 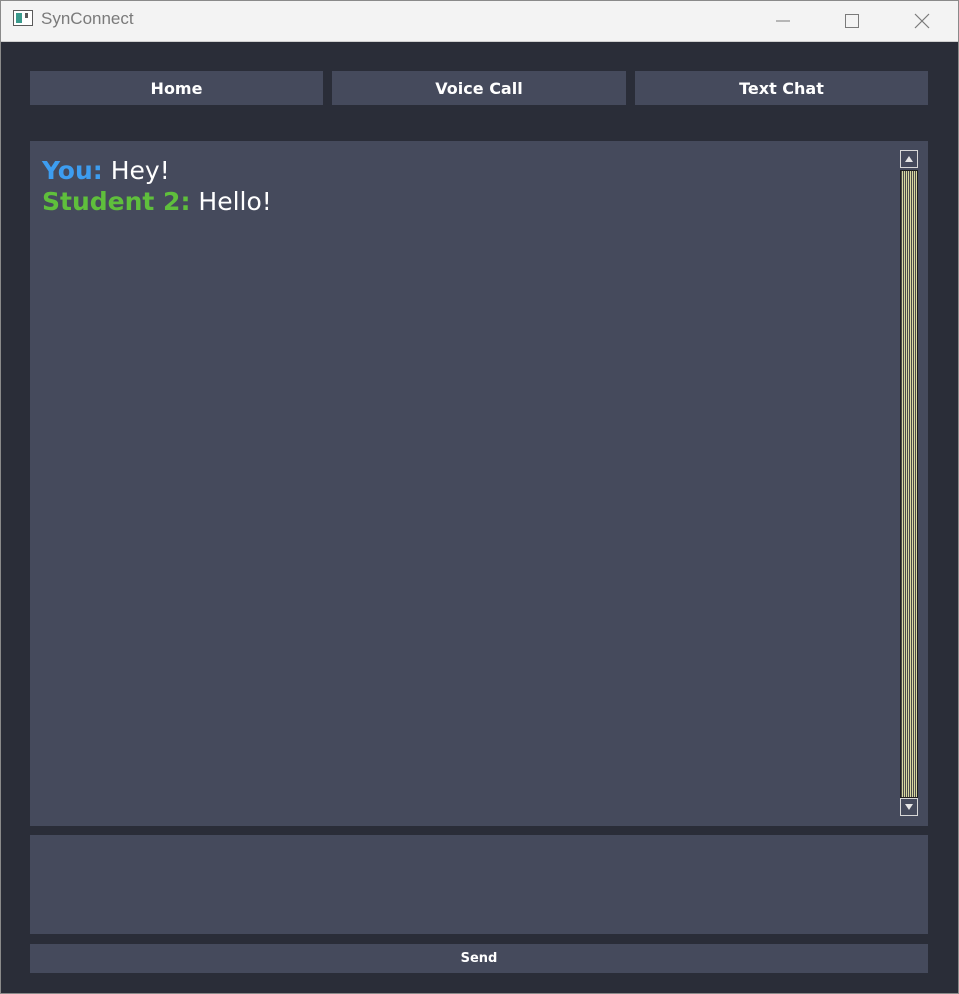 I want to click on window-title: SynConnect, so click(x=87, y=18).